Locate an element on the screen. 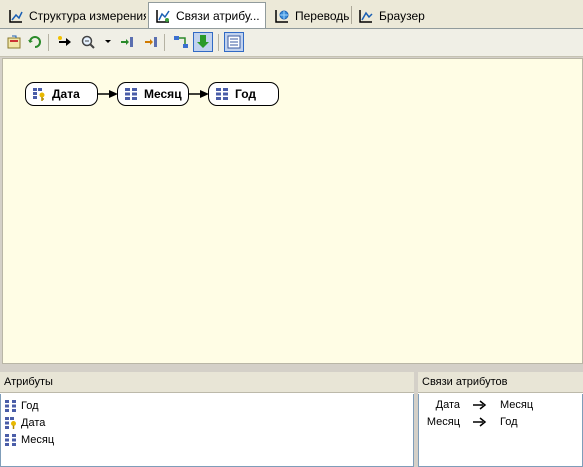  expand-down-button is located at coordinates (203, 42).